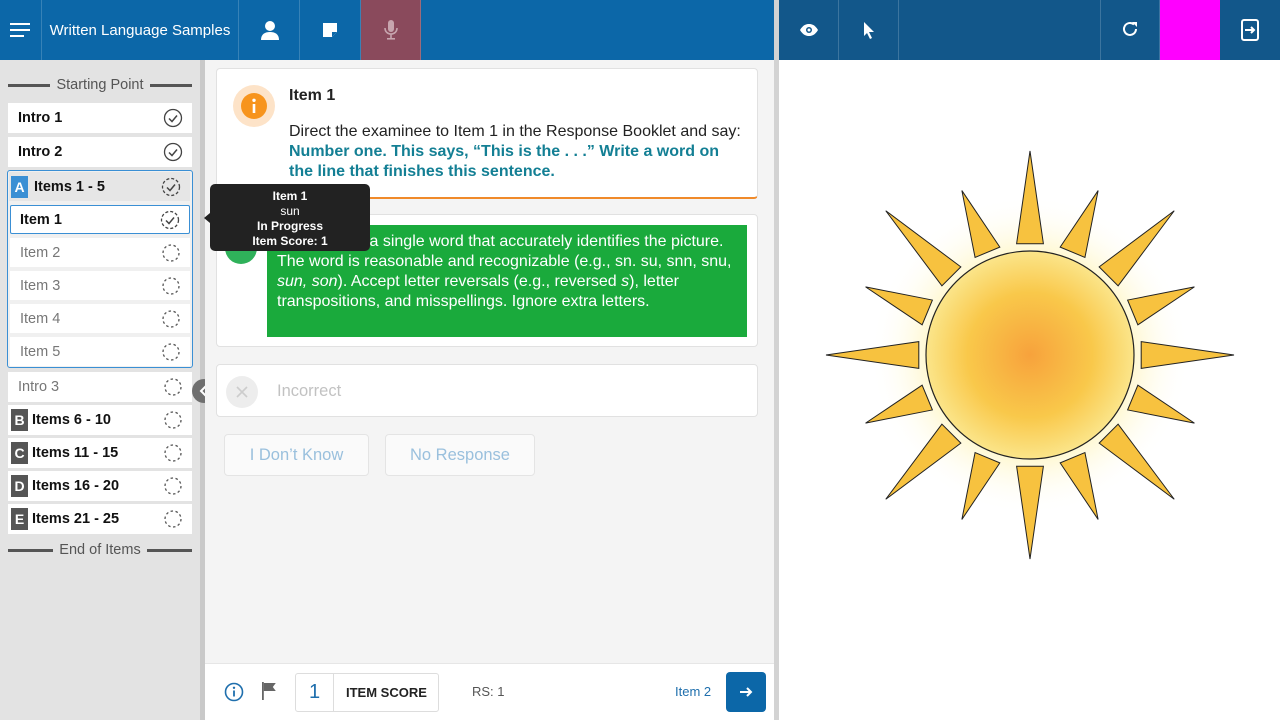  I want to click on next-item-button, so click(746, 692).